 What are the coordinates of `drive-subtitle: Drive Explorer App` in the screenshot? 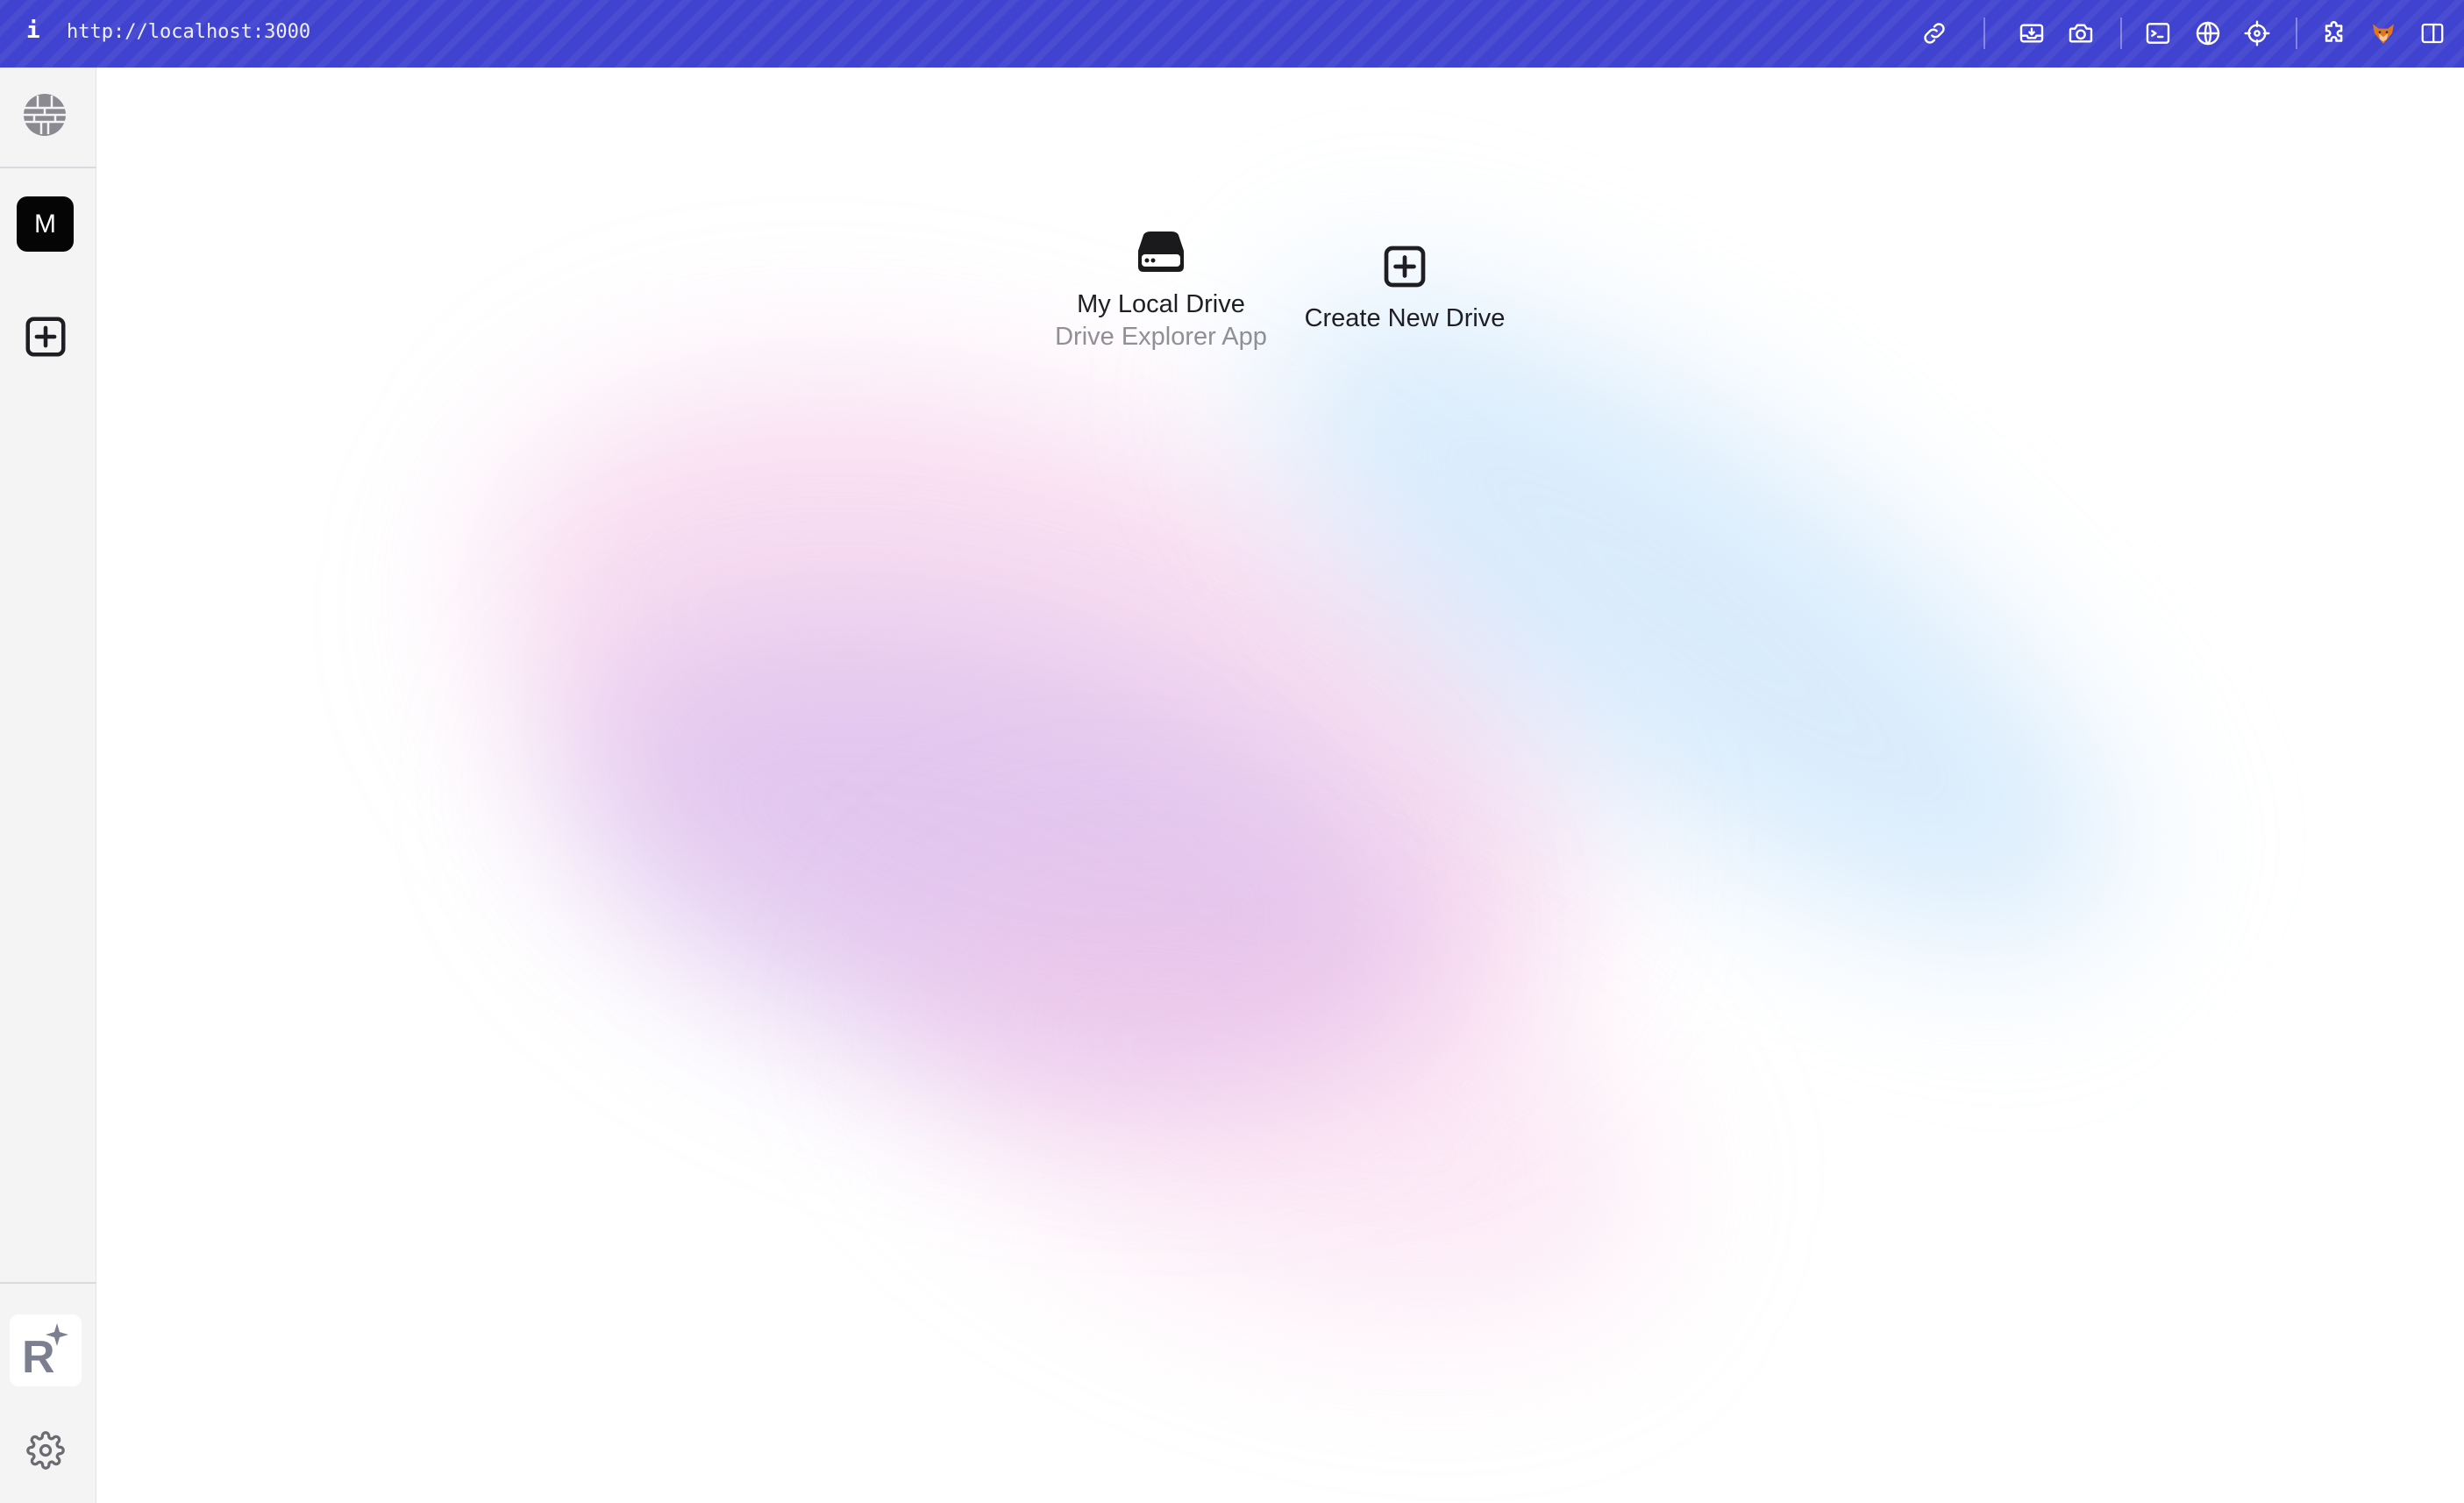 It's located at (1161, 337).